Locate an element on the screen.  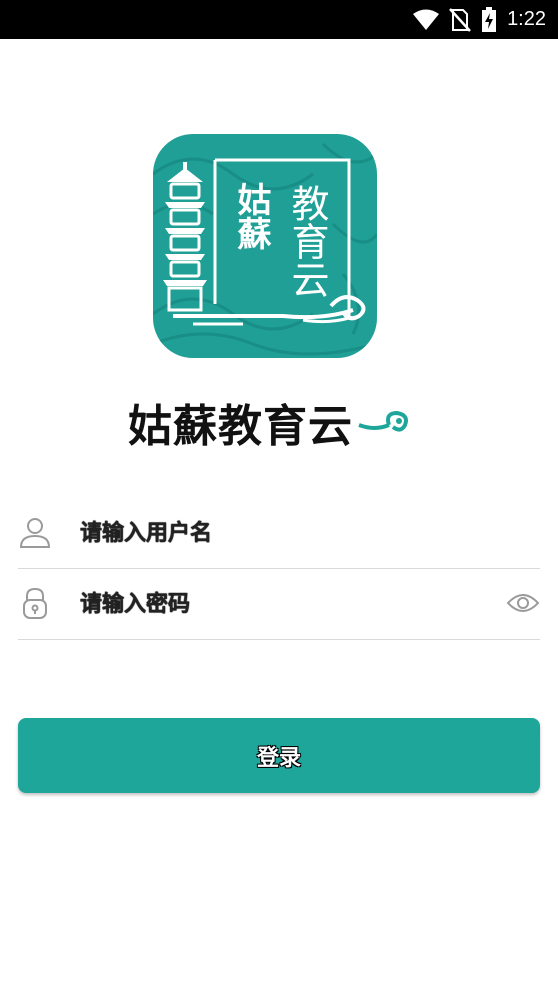
app-logo: 姑蘇 教育云 is located at coordinates (265, 246).